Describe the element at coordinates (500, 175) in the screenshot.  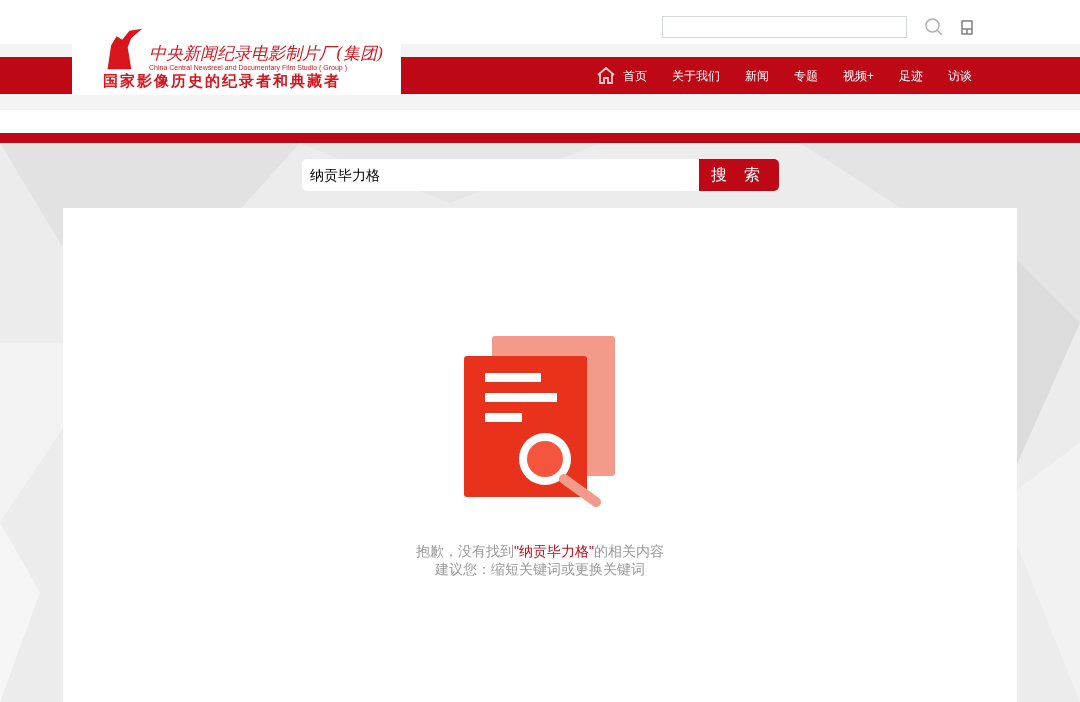
I see `search-field: 纳贡毕力格` at that location.